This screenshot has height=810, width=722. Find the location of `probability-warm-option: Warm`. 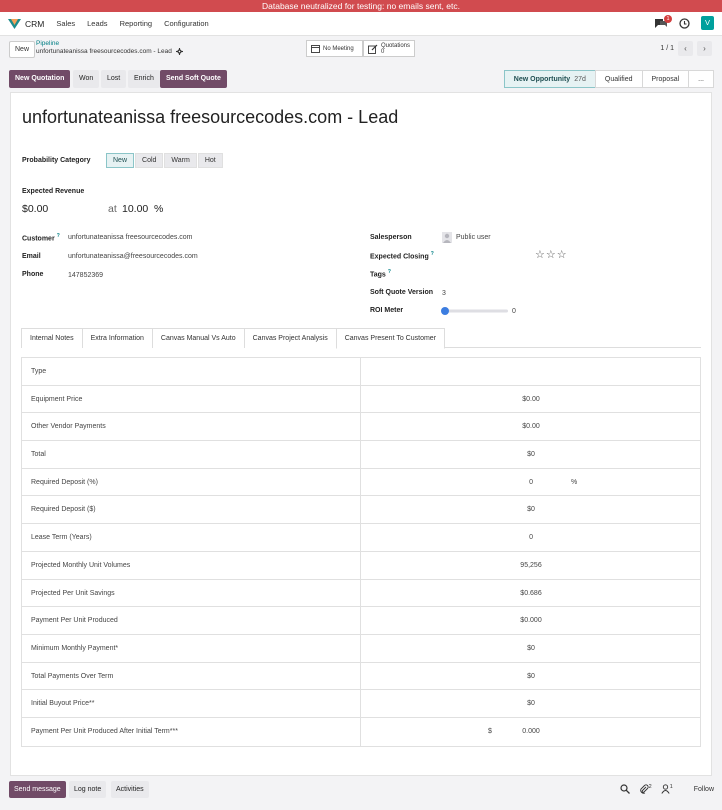

probability-warm-option: Warm is located at coordinates (180, 160).